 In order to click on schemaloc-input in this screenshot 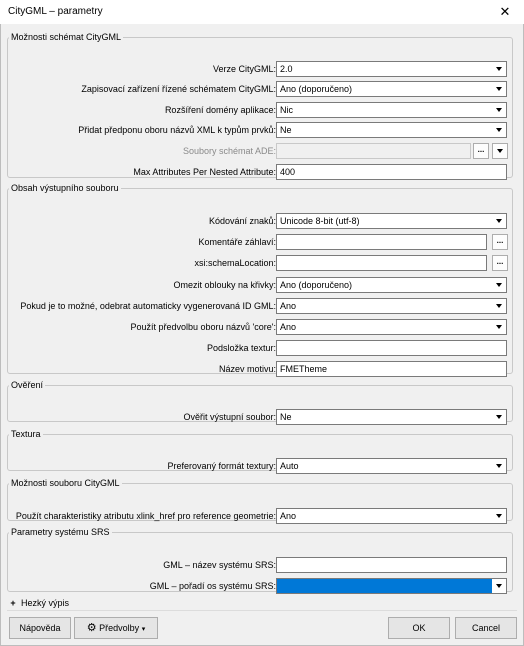, I will do `click(381, 263)`.